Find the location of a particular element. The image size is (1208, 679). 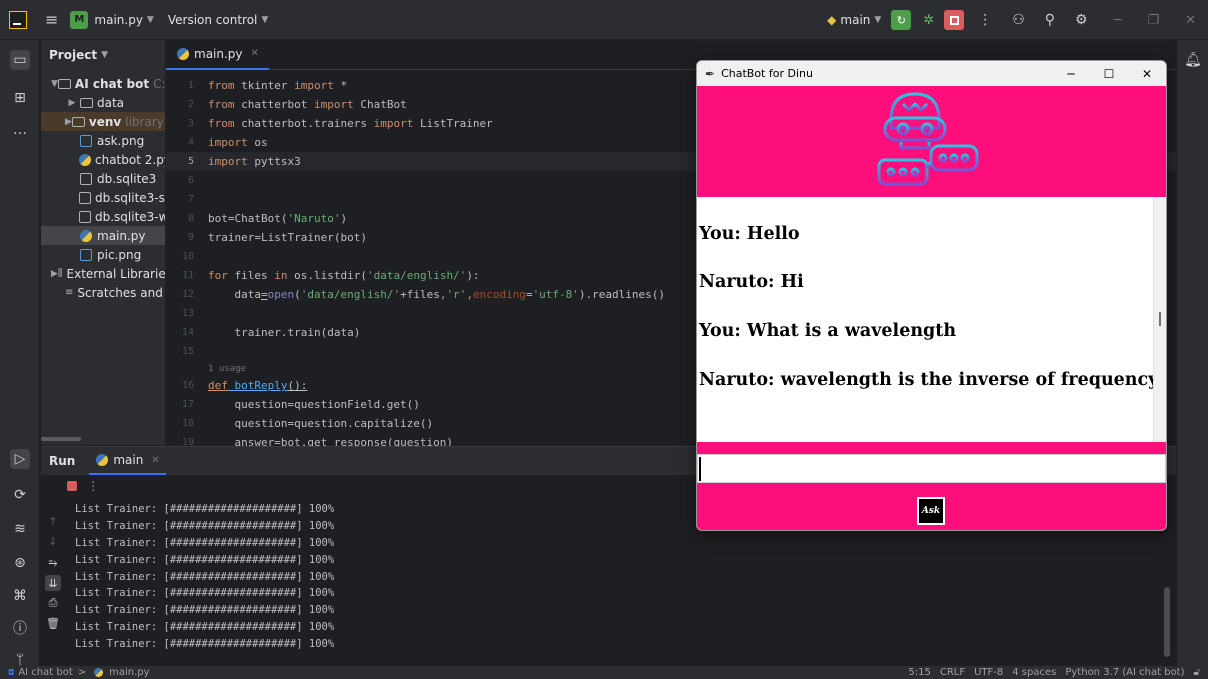

tree-item-scratches: ≡ Scratches and C is located at coordinates (103, 292).